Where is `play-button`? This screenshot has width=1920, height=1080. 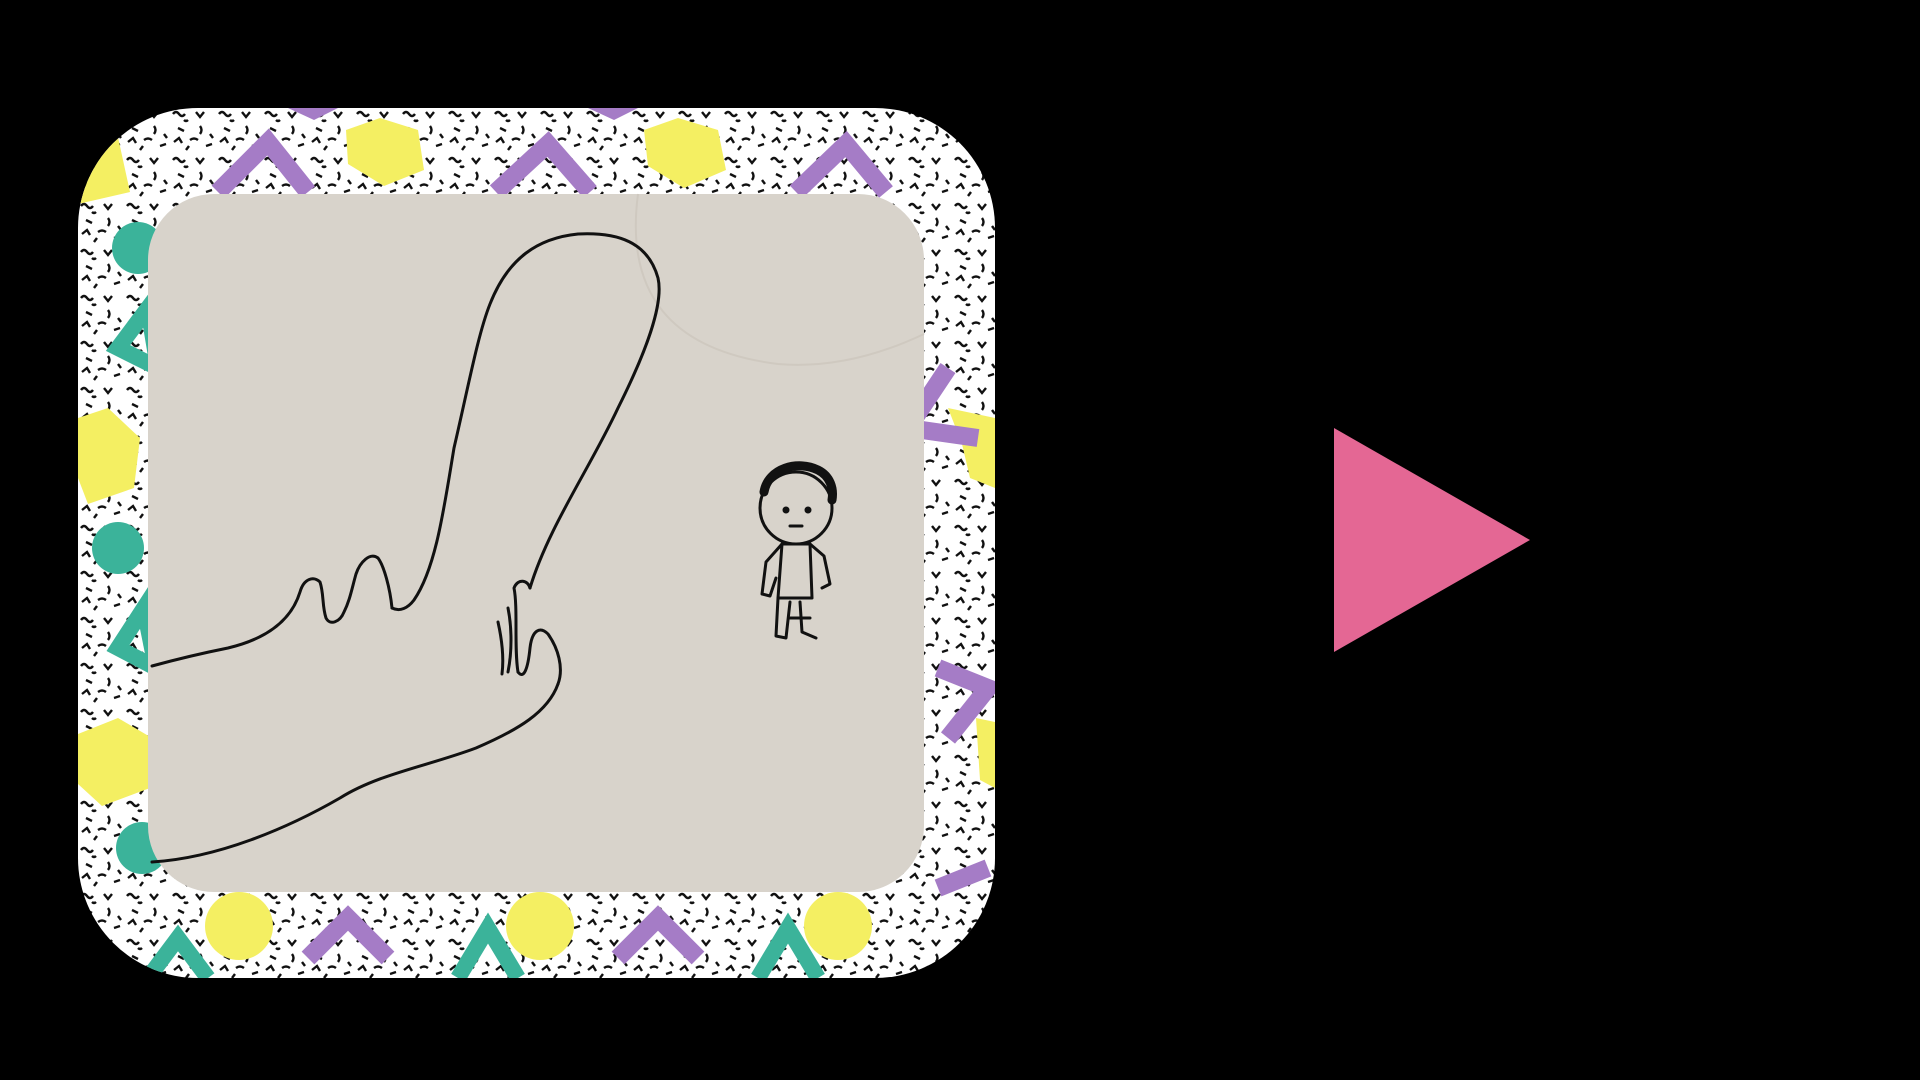 play-button is located at coordinates (1432, 540).